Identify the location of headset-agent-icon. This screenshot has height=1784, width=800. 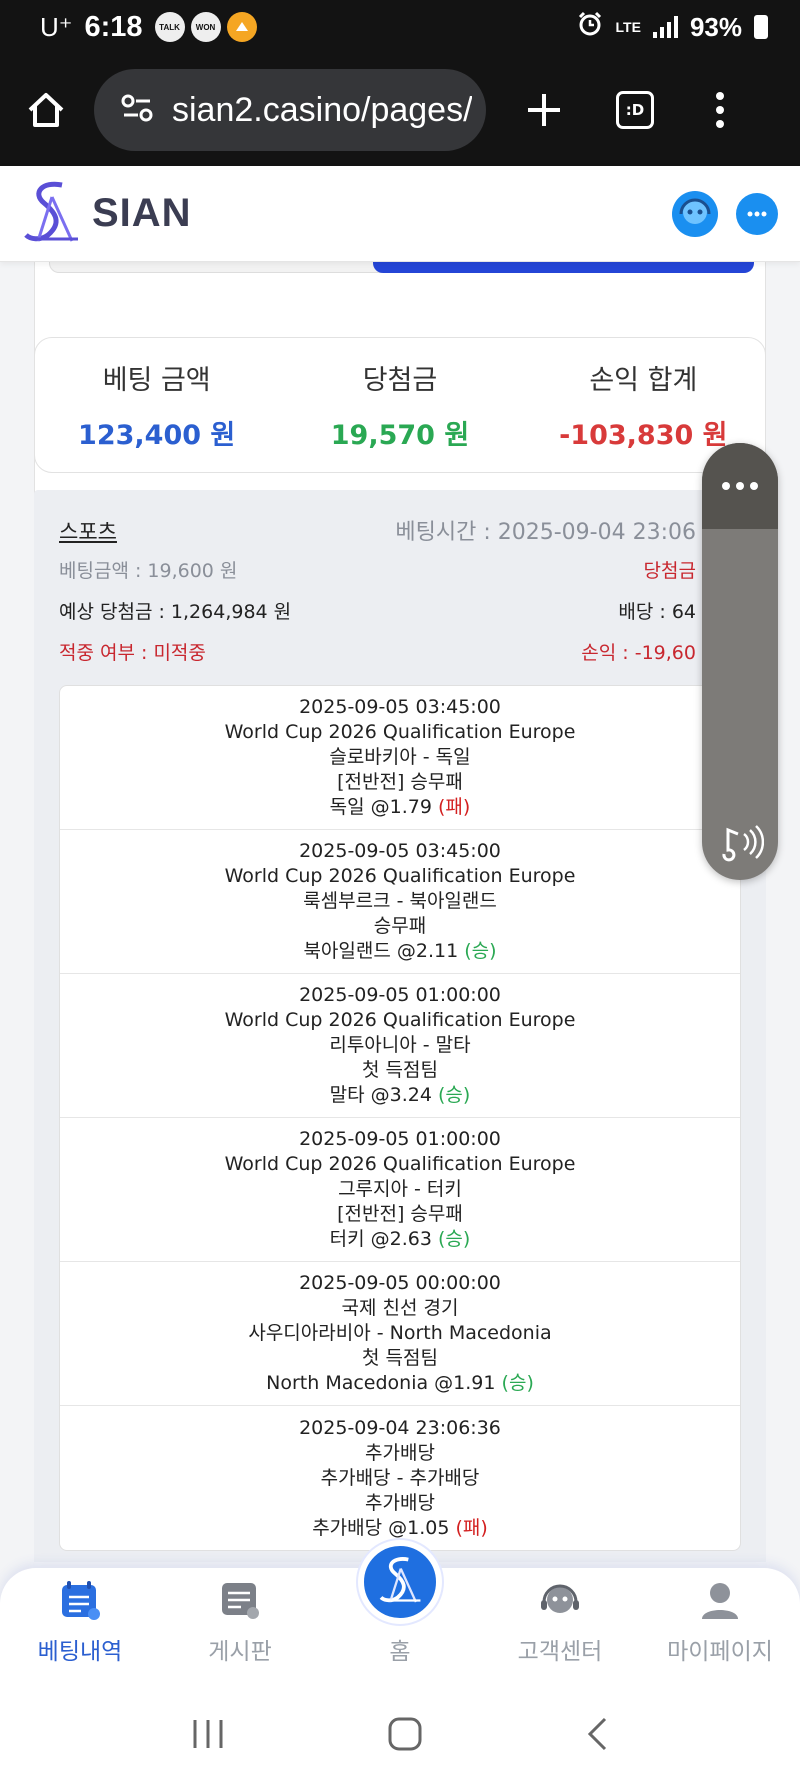
(560, 1600).